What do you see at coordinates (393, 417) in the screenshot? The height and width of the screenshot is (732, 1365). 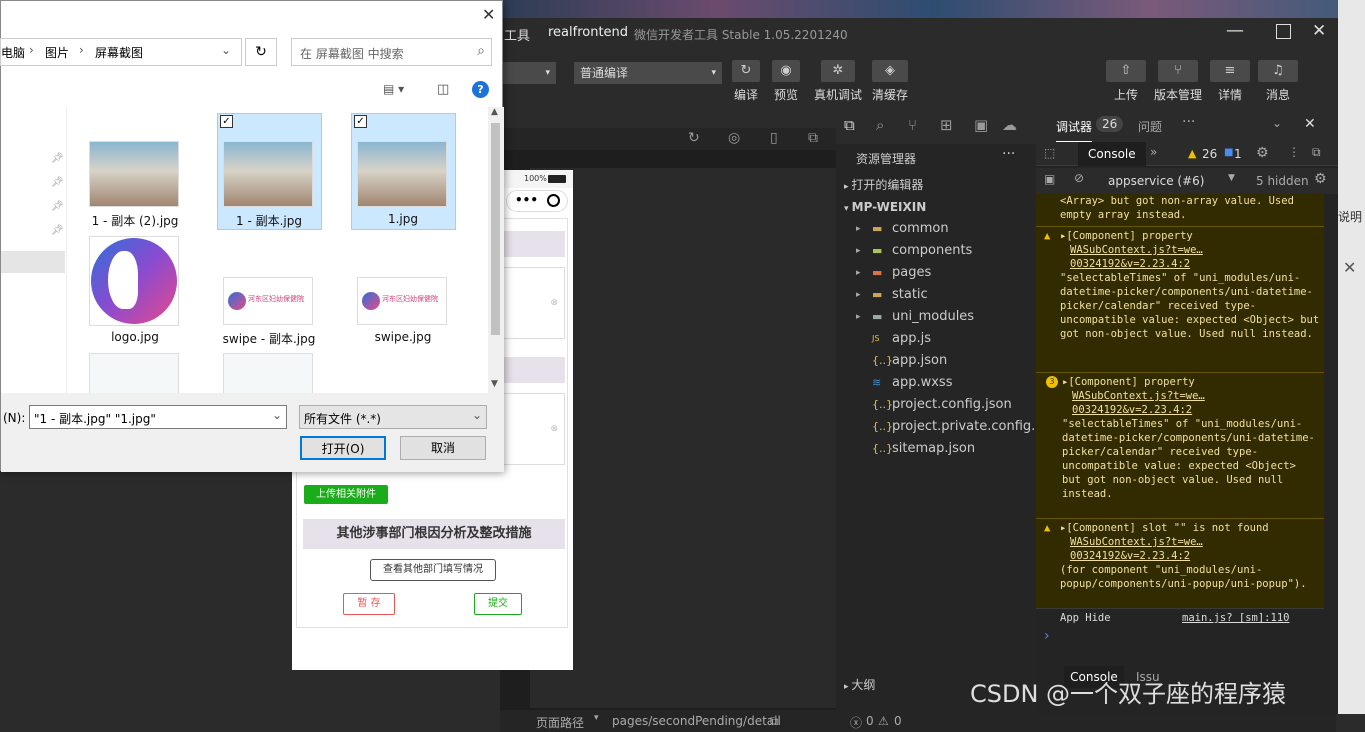 I see `filetype-select: 所有文件 (*.*) ⌄` at bounding box center [393, 417].